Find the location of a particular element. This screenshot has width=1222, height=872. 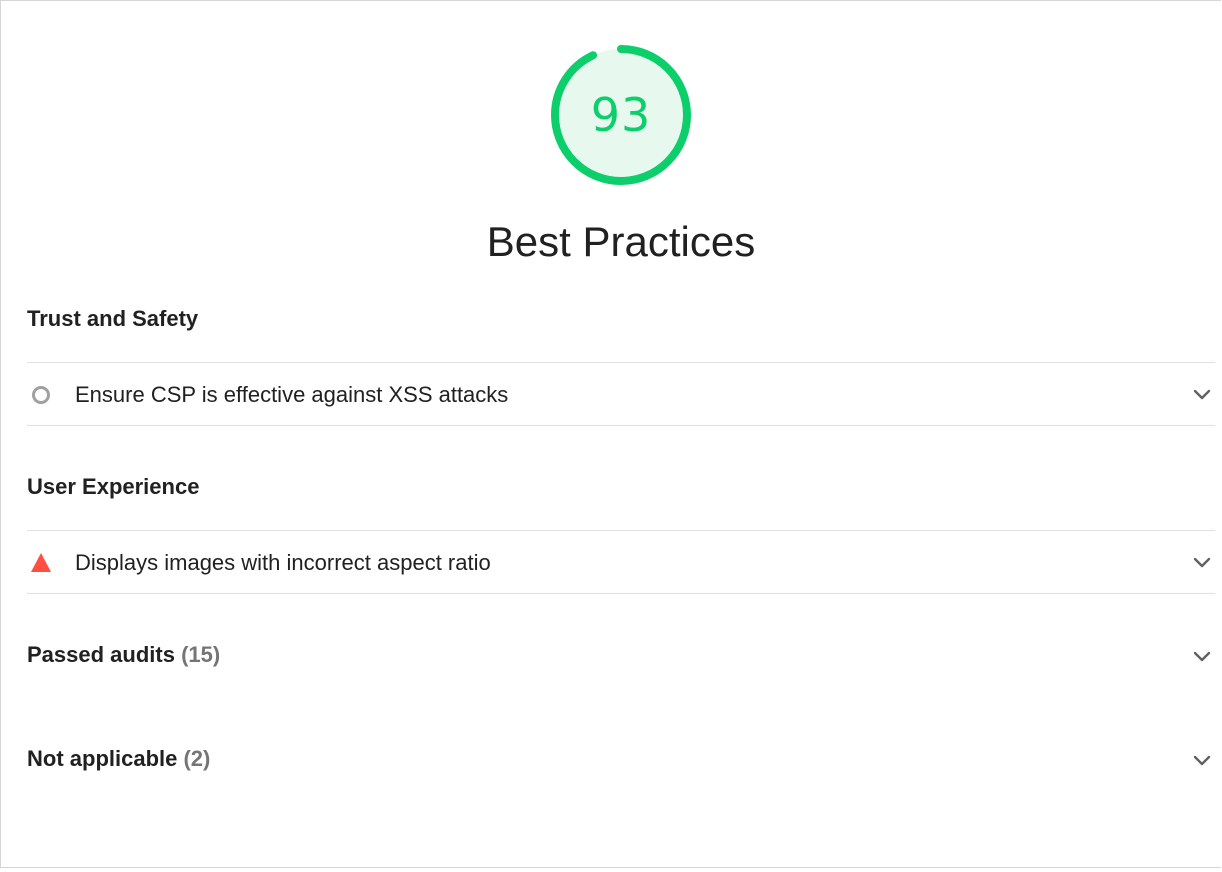

category-title: Best Practices is located at coordinates (621, 241).